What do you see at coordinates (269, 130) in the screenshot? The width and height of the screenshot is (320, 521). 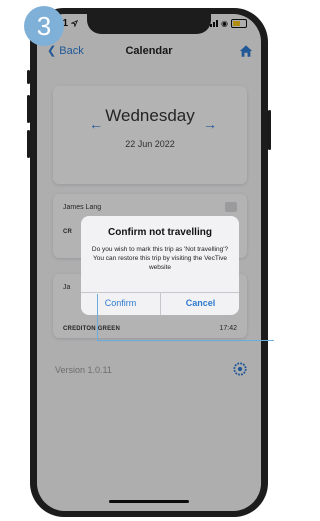 I see `phone-power-button` at bounding box center [269, 130].